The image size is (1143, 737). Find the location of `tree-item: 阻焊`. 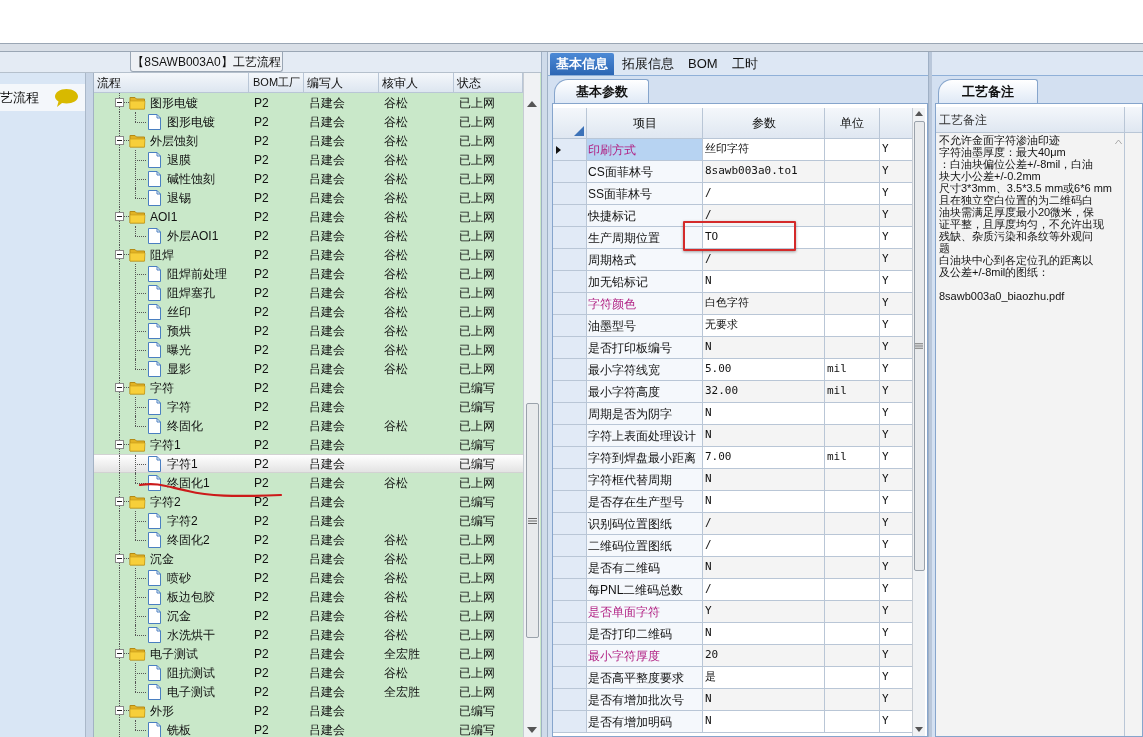

tree-item: 阻焊 is located at coordinates (162, 254).